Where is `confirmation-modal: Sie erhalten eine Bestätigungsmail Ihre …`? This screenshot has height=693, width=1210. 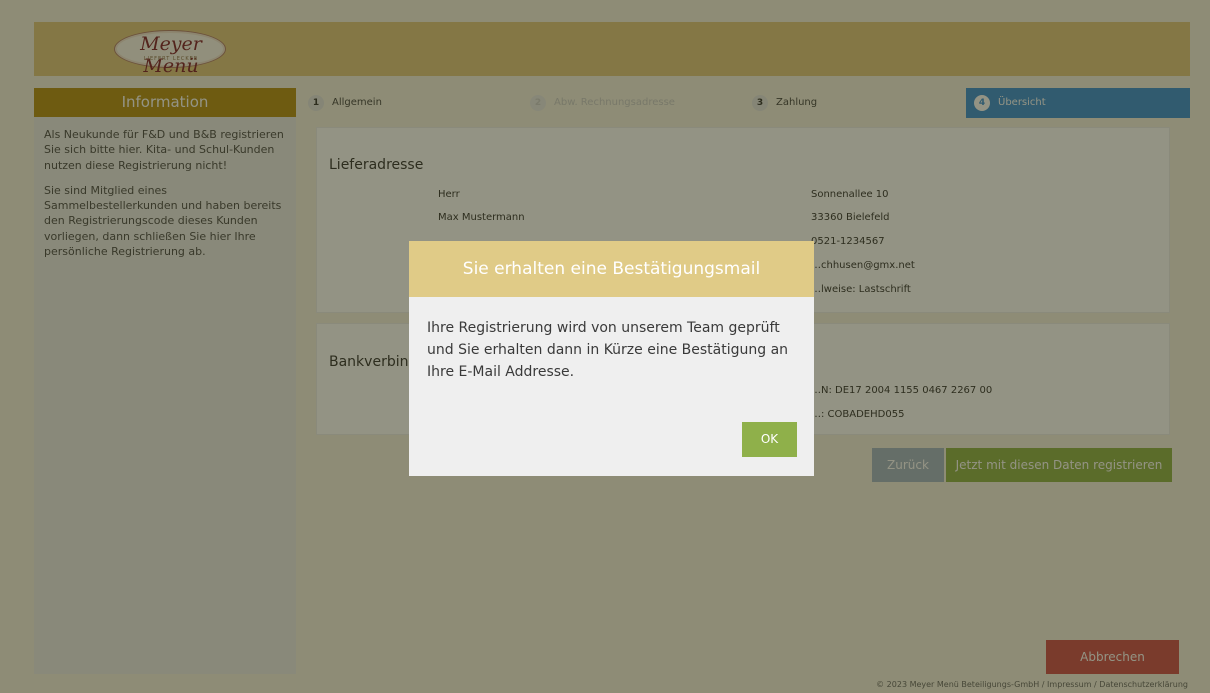
confirmation-modal: Sie erhalten eine Bestätigungsmail Ihre … is located at coordinates (611, 358).